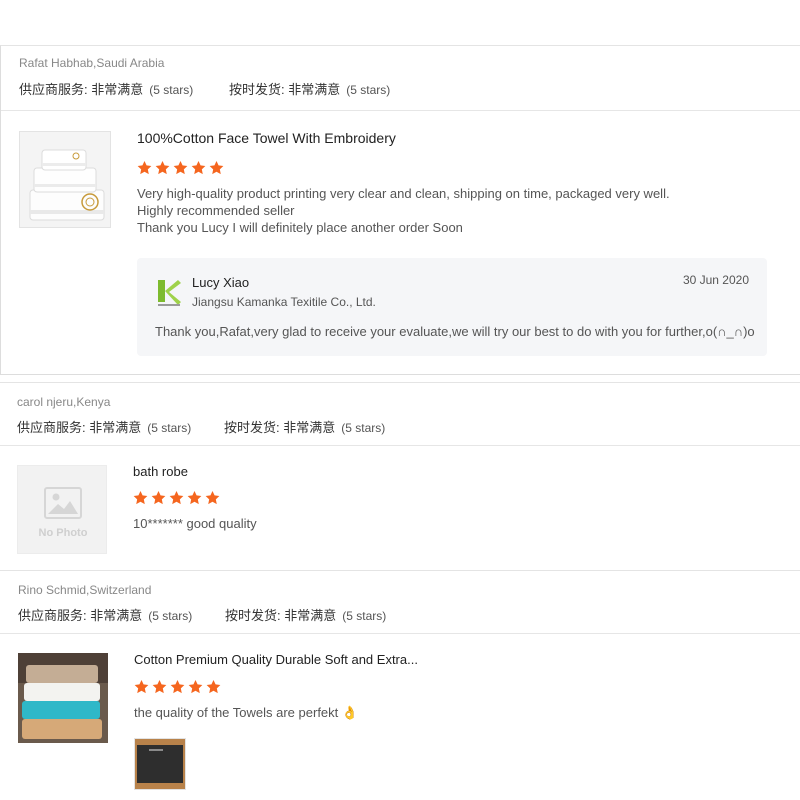 The width and height of the screenshot is (800, 800). Describe the element at coordinates (92, 63) in the screenshot. I see `buyer-name: Rafat Habhab,Saudi Arabia` at that location.